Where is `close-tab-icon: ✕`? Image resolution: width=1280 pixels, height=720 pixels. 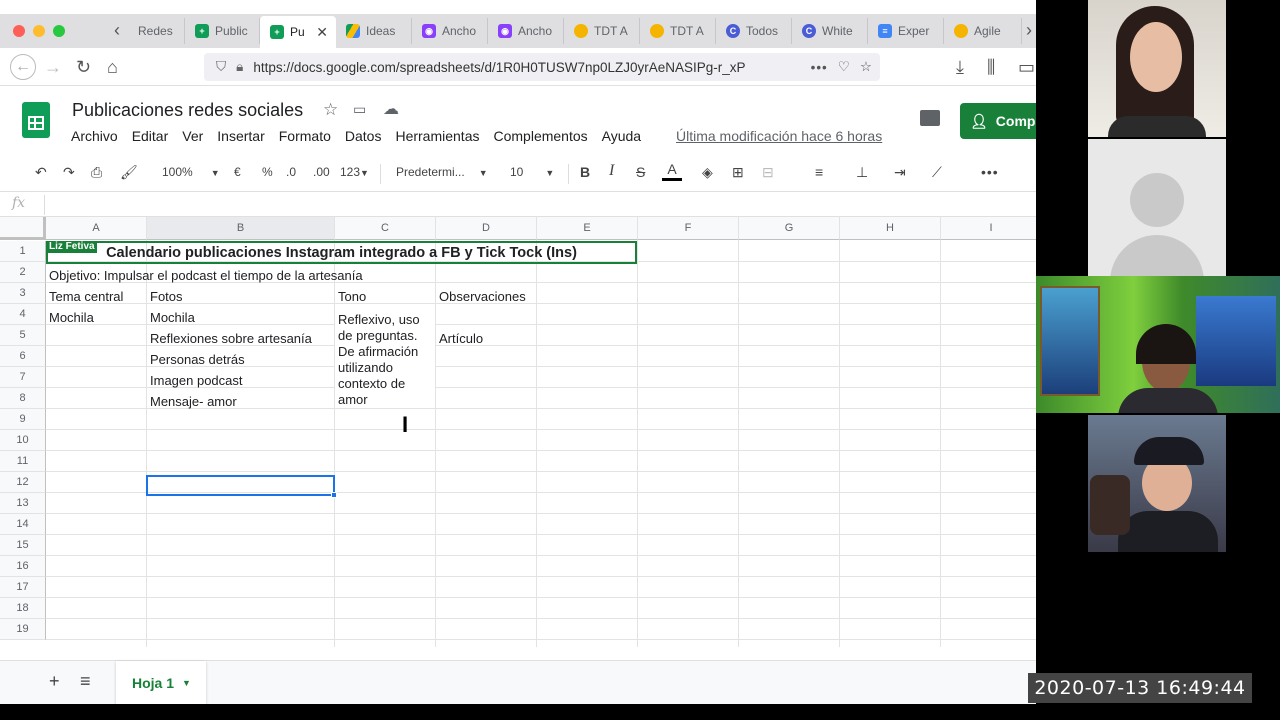
close-tab-icon: ✕ is located at coordinates (322, 32).